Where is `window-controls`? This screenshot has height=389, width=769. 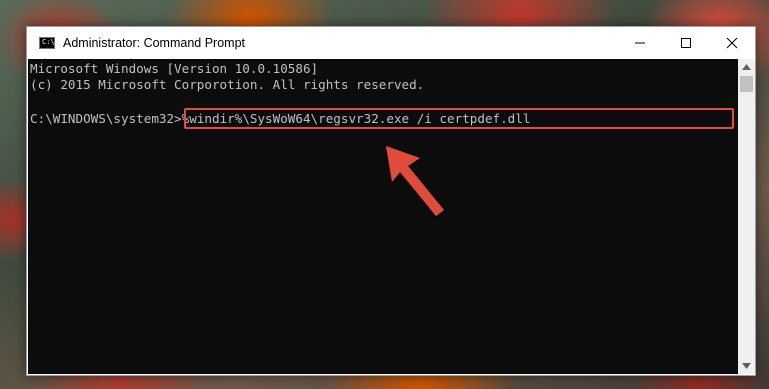 window-controls is located at coordinates (686, 43).